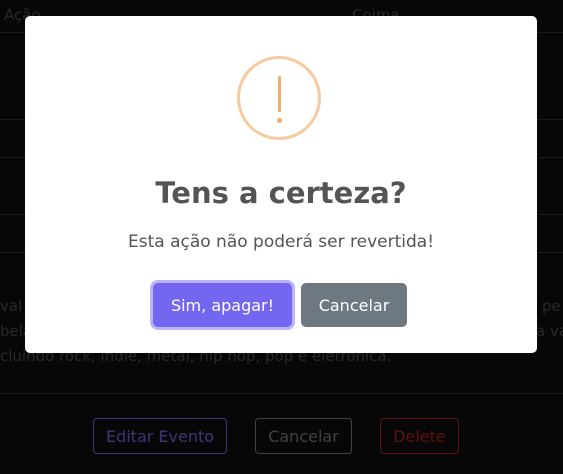 This screenshot has width=563, height=474. I want to click on dialog-message: Esta ação não poderá ser revertida!, so click(281, 242).